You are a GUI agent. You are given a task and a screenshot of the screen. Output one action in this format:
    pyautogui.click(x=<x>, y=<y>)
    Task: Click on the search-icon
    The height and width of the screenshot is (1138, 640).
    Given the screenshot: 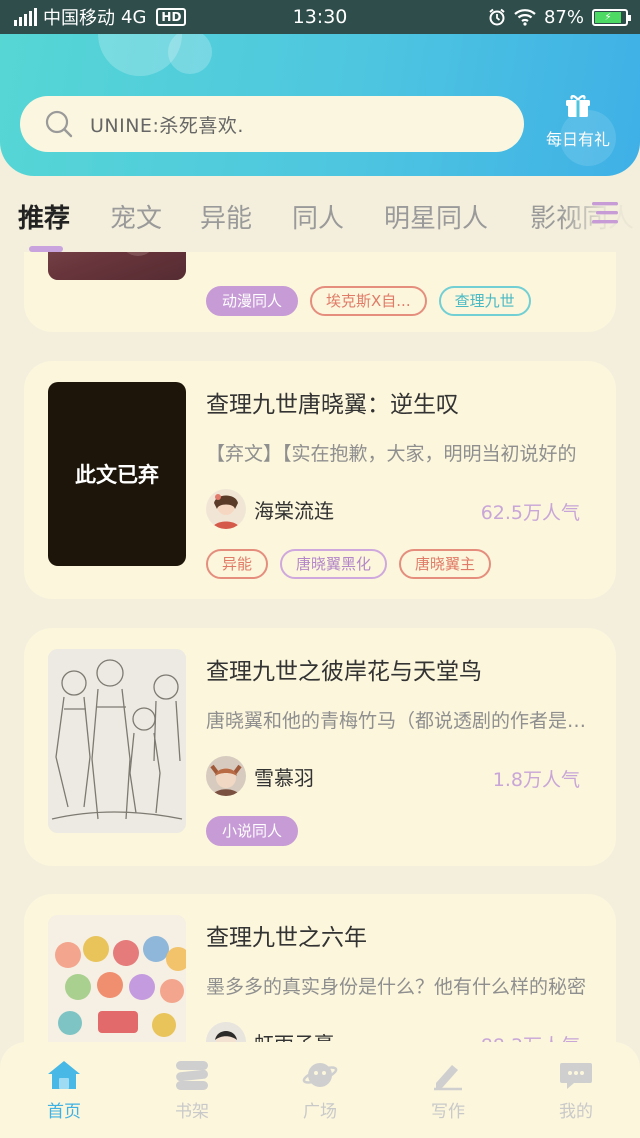 What is the action you would take?
    pyautogui.click(x=59, y=124)
    